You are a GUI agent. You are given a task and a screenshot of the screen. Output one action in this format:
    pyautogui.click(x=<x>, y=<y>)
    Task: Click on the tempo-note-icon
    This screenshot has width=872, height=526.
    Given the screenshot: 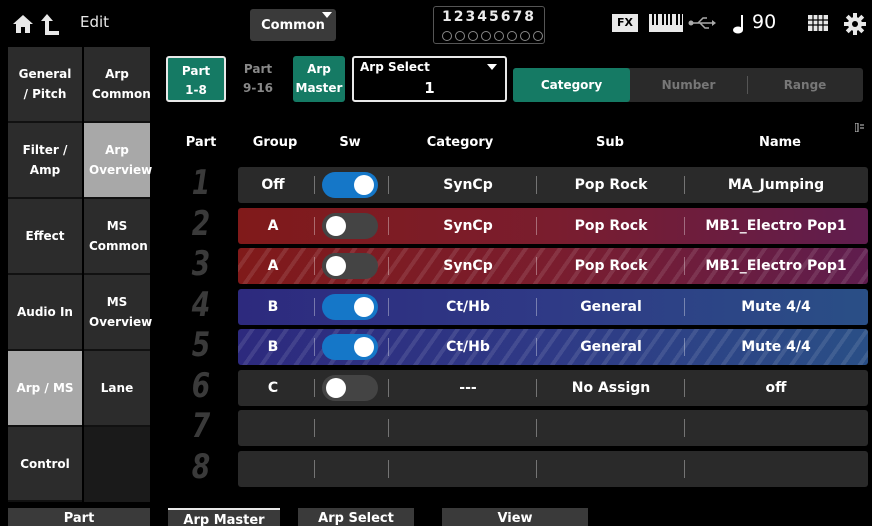 What is the action you would take?
    pyautogui.click(x=738, y=24)
    